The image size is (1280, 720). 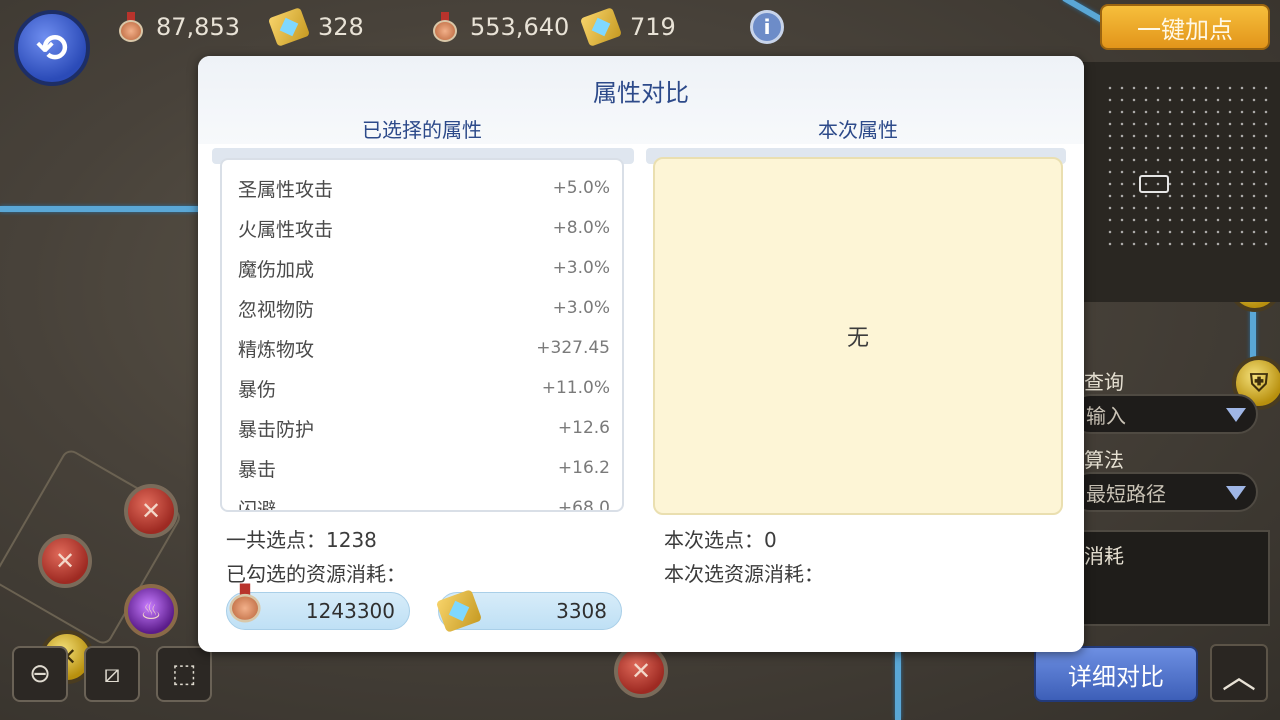 What do you see at coordinates (257, 389) in the screenshot?
I see `attribute-name: 暴伤` at bounding box center [257, 389].